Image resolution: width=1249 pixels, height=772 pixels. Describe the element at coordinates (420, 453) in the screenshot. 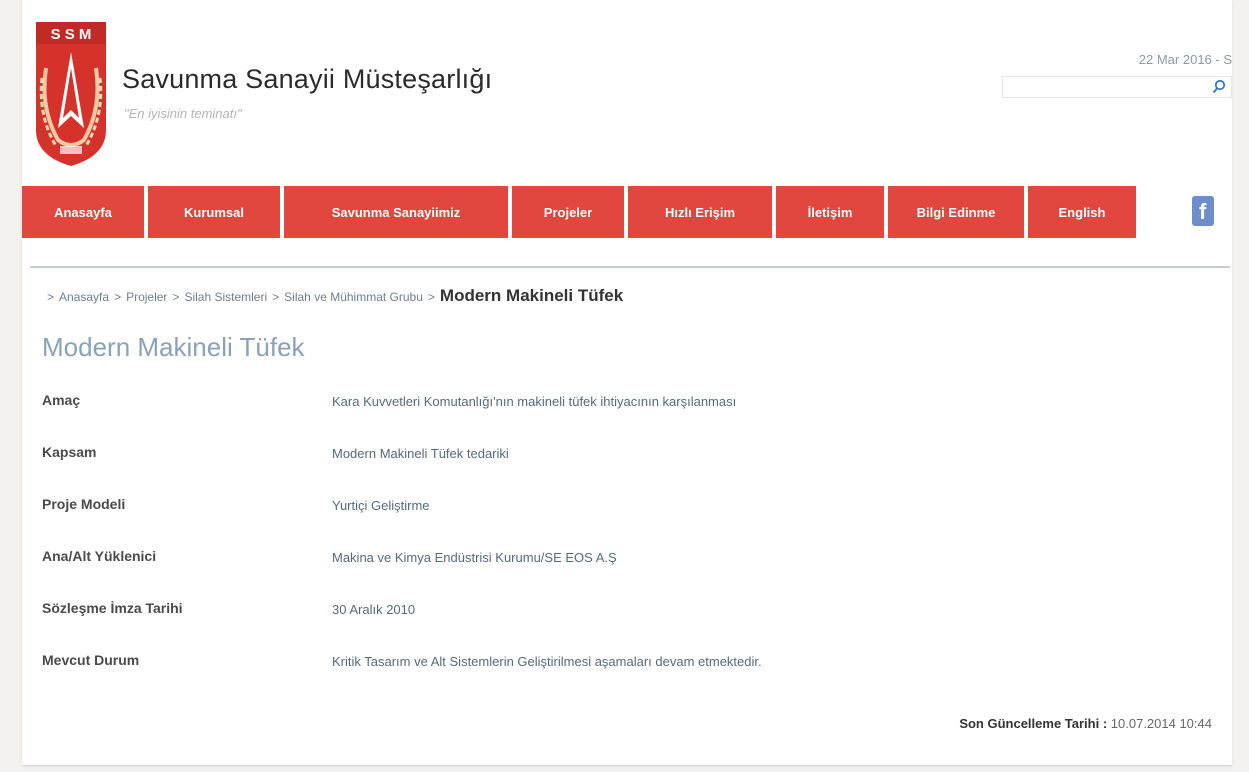

I see `detail-value: Modern Makineli Tüfek tedariki` at that location.